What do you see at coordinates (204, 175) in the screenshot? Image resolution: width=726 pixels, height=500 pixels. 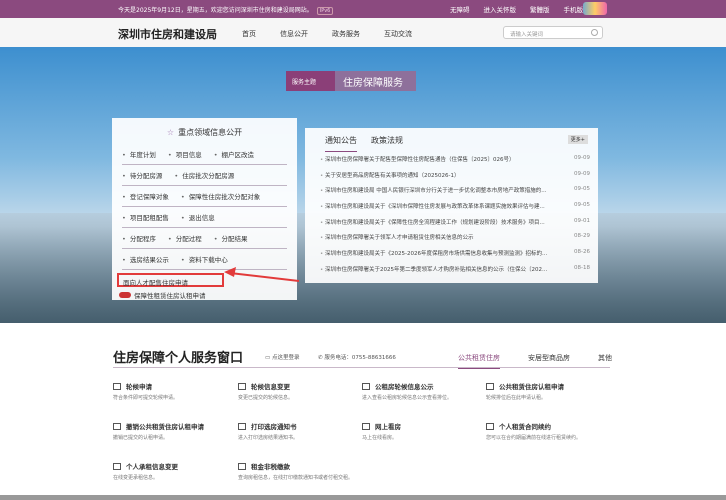 I see `link-batch-housing: 住房批次分配房源` at bounding box center [204, 175].